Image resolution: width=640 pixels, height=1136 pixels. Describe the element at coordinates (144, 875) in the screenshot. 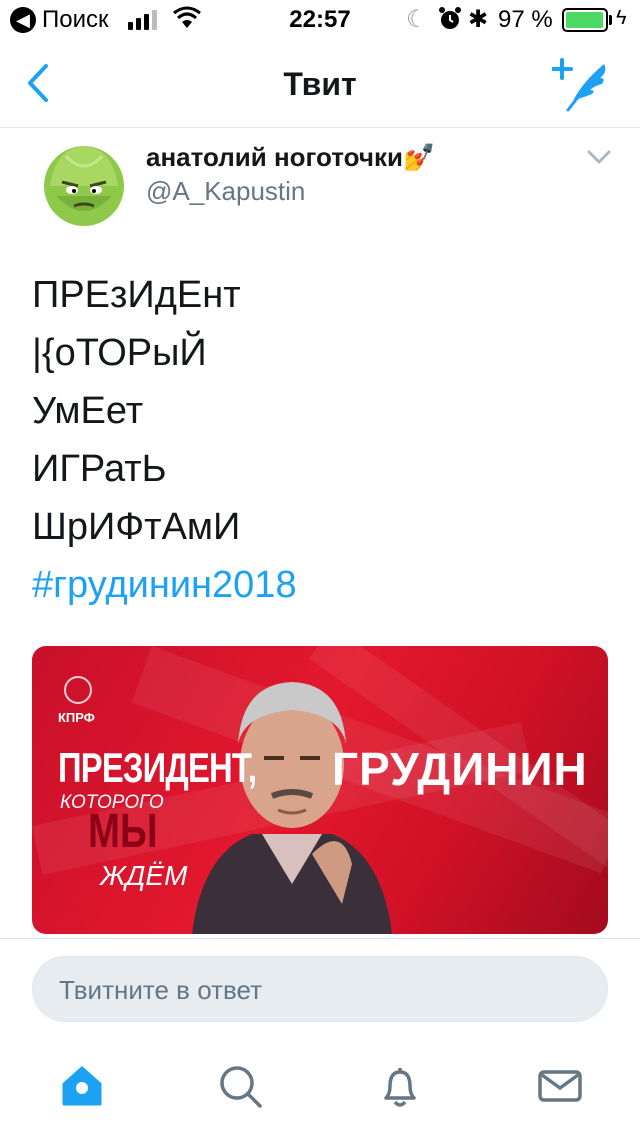

I see `poster-subline-2: ЖДЁМ` at that location.